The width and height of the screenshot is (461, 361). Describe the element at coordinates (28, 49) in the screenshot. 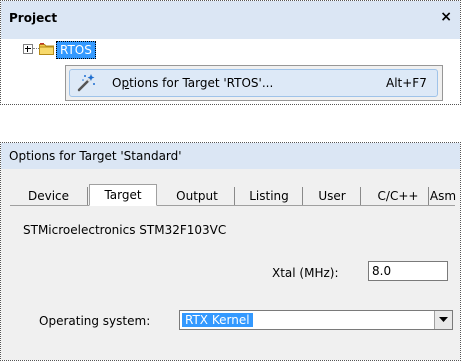

I see `expand-icon` at that location.